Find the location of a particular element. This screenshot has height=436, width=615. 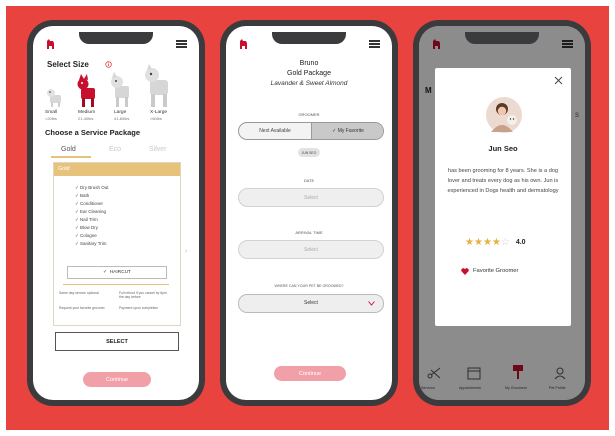

dog-name: Bruno is located at coordinates (309, 63).